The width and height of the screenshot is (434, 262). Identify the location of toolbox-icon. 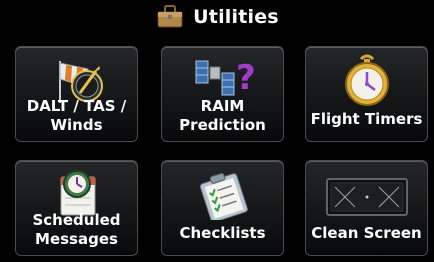
(170, 16).